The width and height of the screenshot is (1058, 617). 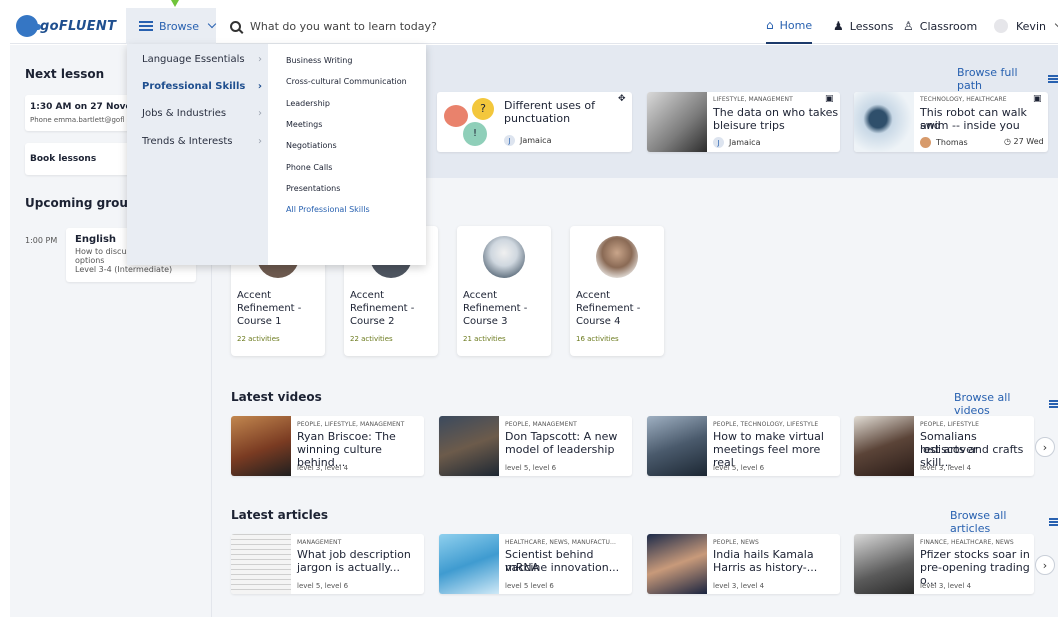 What do you see at coordinates (952, 142) in the screenshot?
I see `author-name: Thomas` at bounding box center [952, 142].